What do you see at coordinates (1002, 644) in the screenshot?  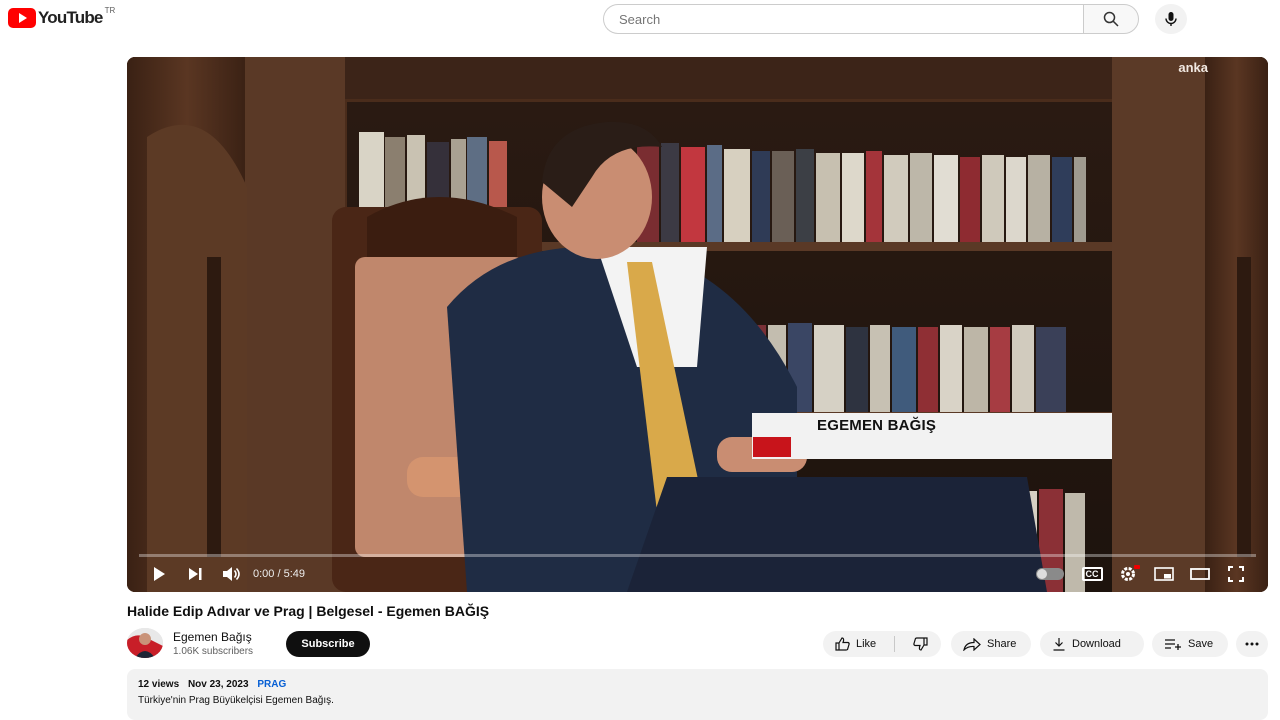 I see `share-label: Share` at bounding box center [1002, 644].